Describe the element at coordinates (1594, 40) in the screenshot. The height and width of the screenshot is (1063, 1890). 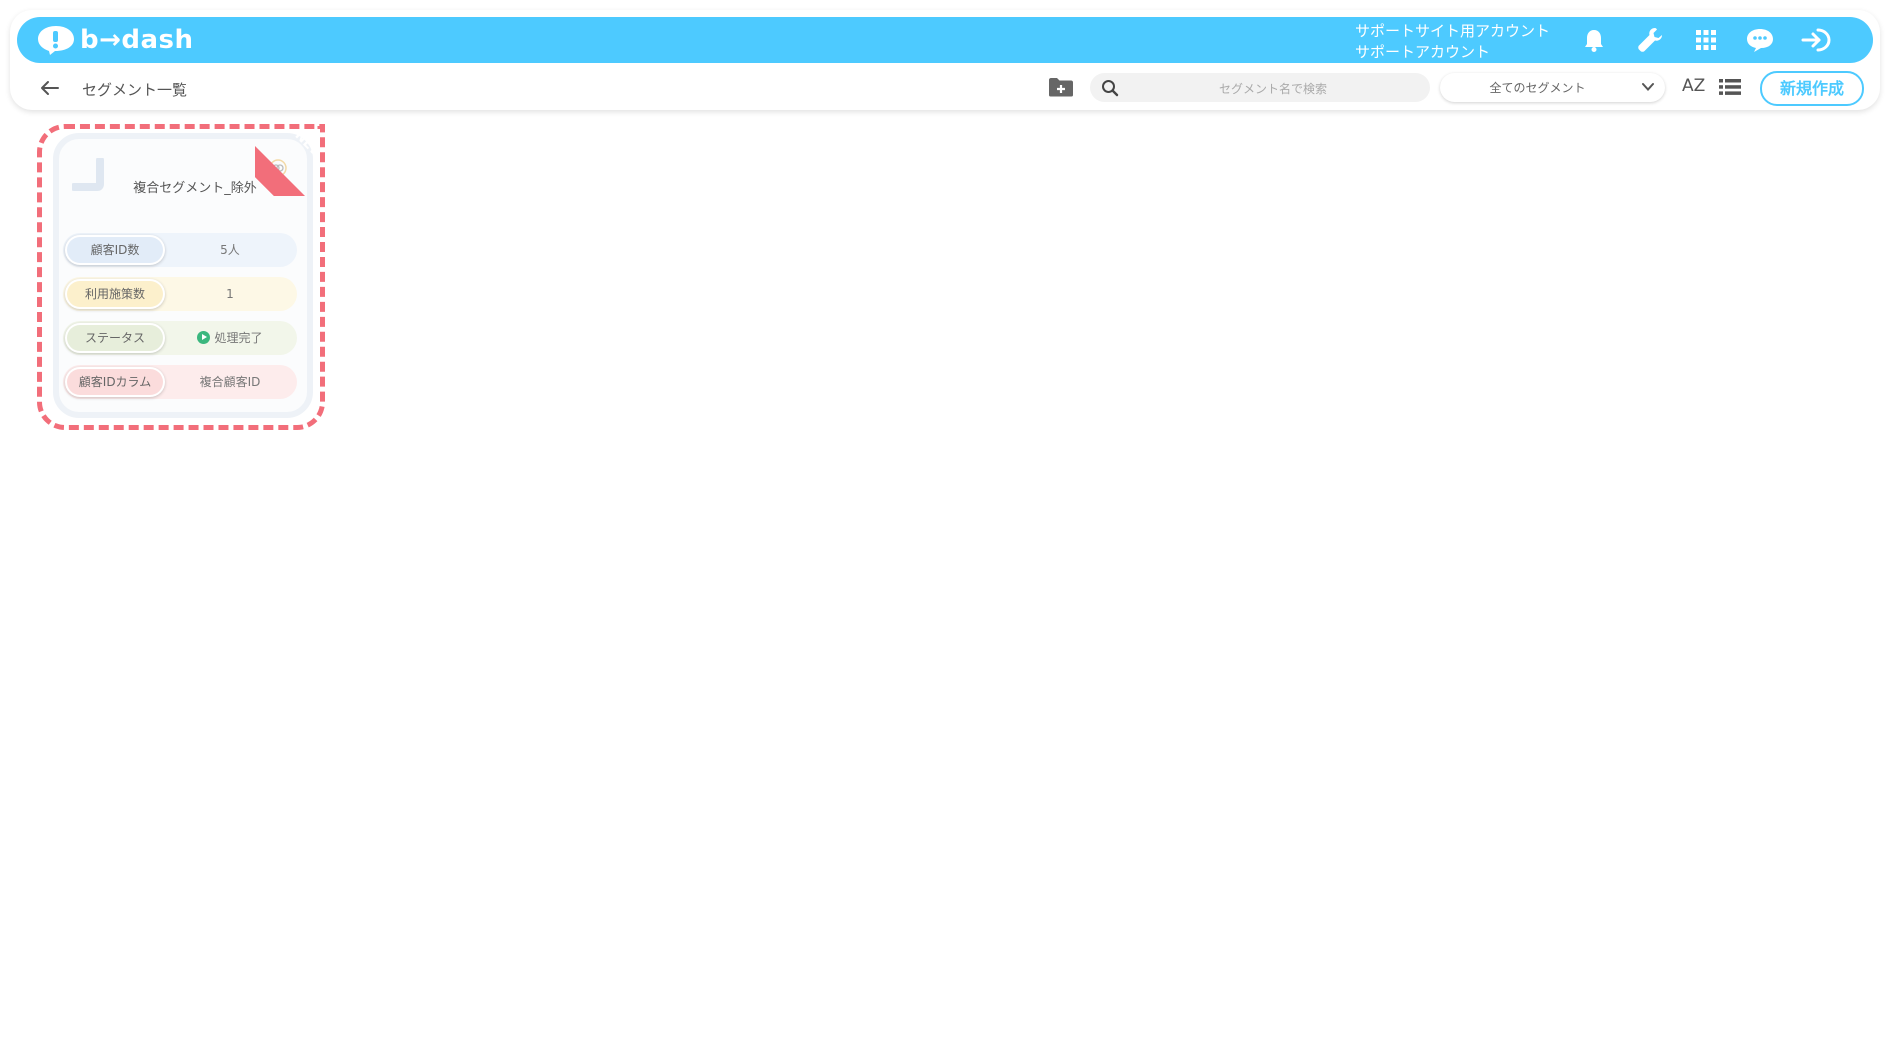
I see `bell-icon` at that location.